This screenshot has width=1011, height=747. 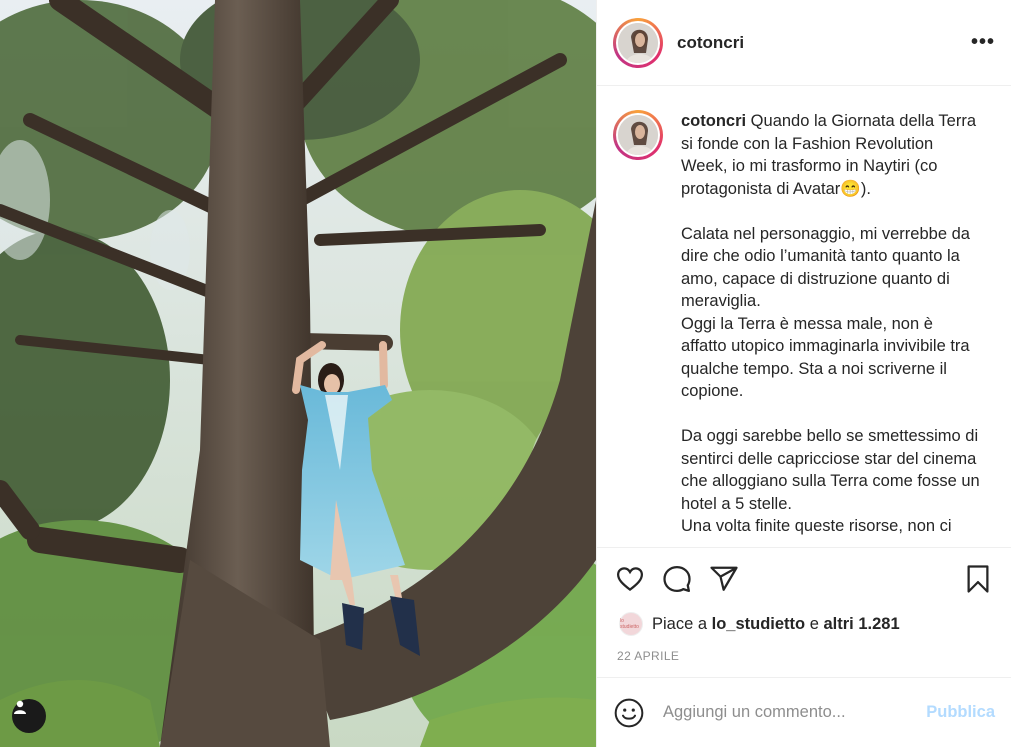 I want to click on user-tag-icon, so click(x=20, y=707).